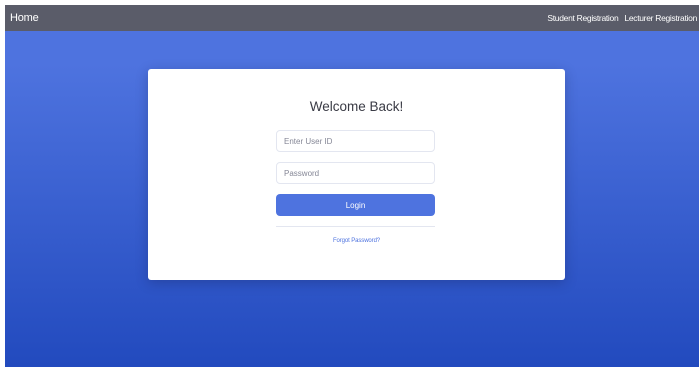 The image size is (699, 367). I want to click on student-registration-link: Student Registration, so click(582, 18).